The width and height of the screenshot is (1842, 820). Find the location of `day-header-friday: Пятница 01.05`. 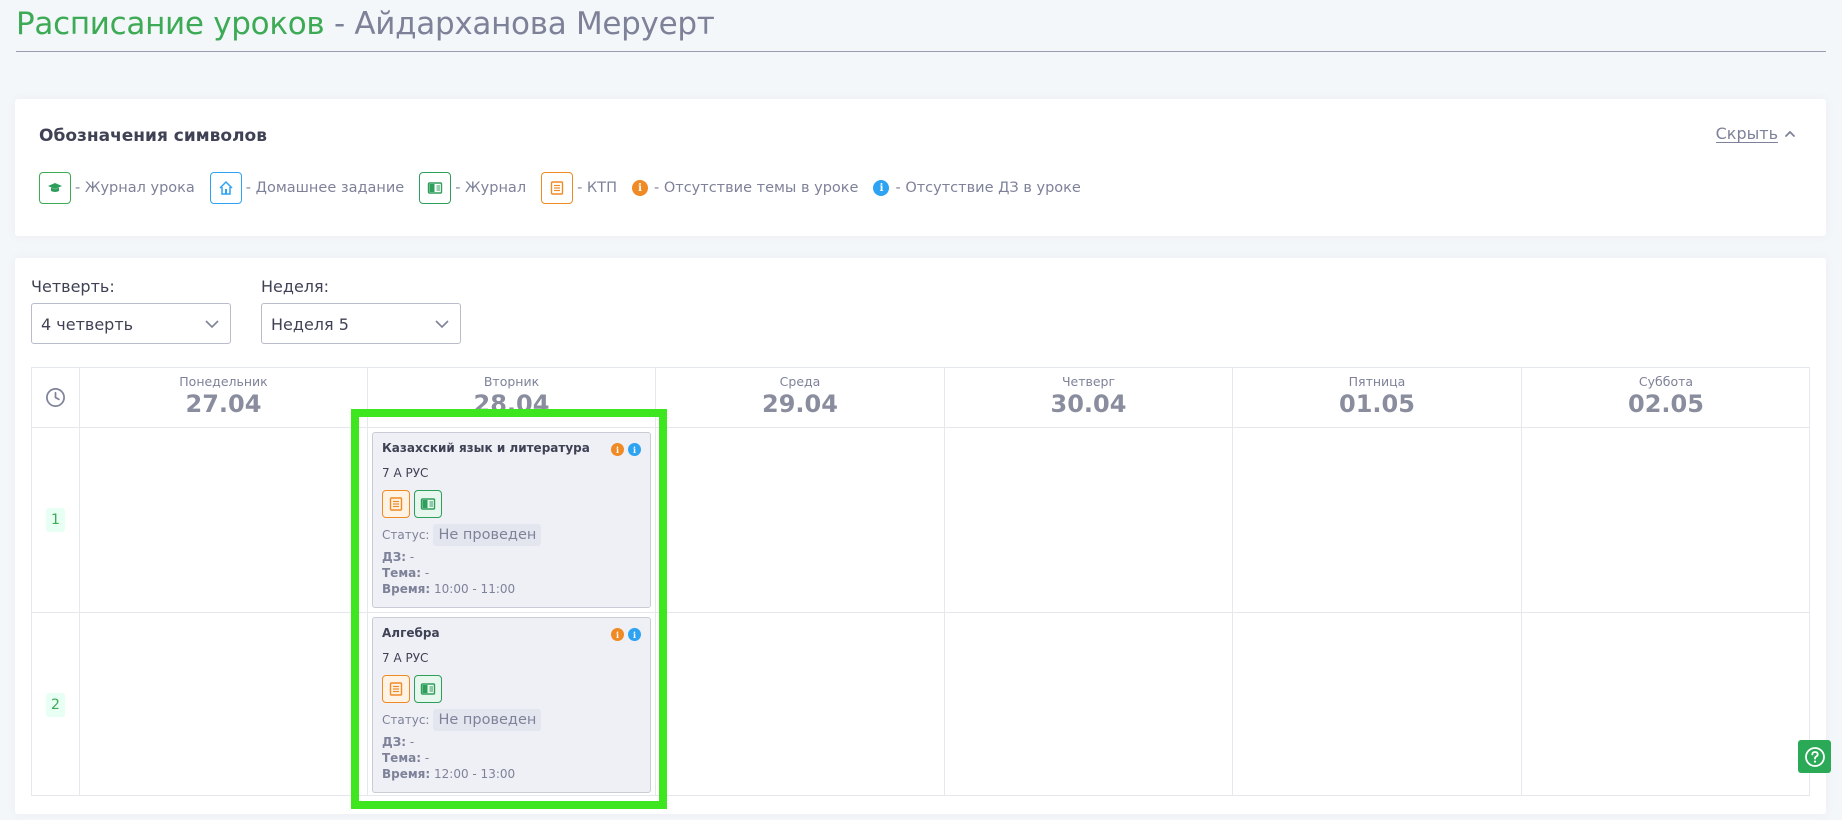

day-header-friday: Пятница 01.05 is located at coordinates (1377, 399).